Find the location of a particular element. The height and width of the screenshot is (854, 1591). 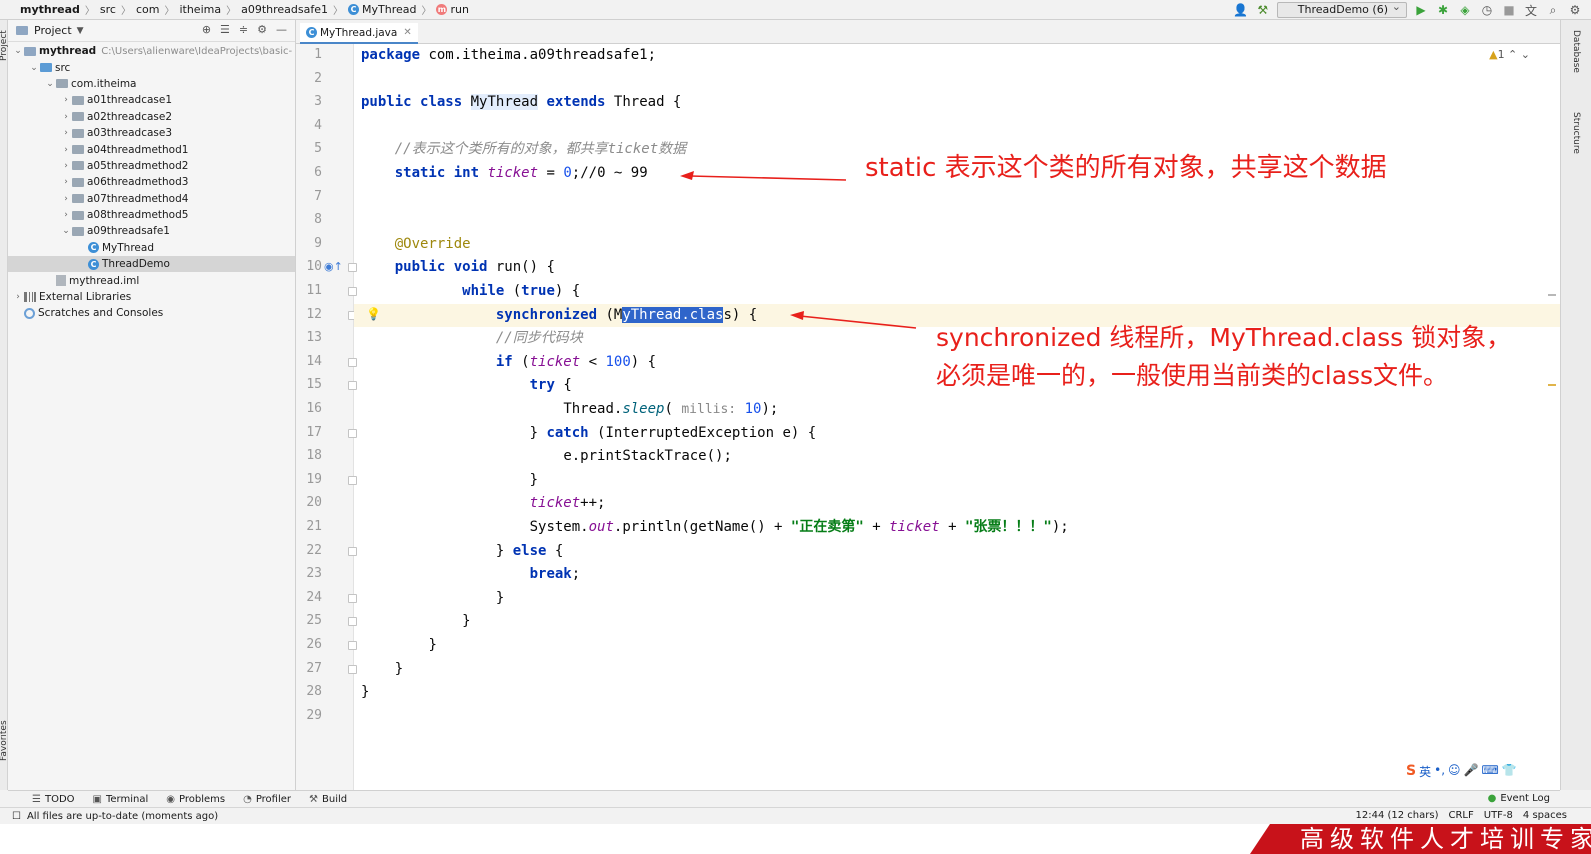

line-number: 26 is located at coordinates (311, 644).